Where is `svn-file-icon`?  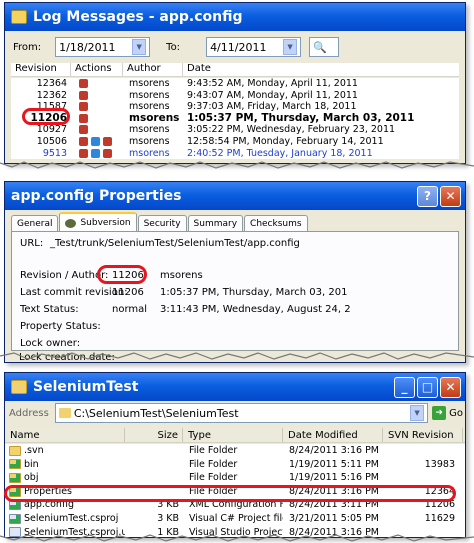 svn-file-icon is located at coordinates (15, 518).